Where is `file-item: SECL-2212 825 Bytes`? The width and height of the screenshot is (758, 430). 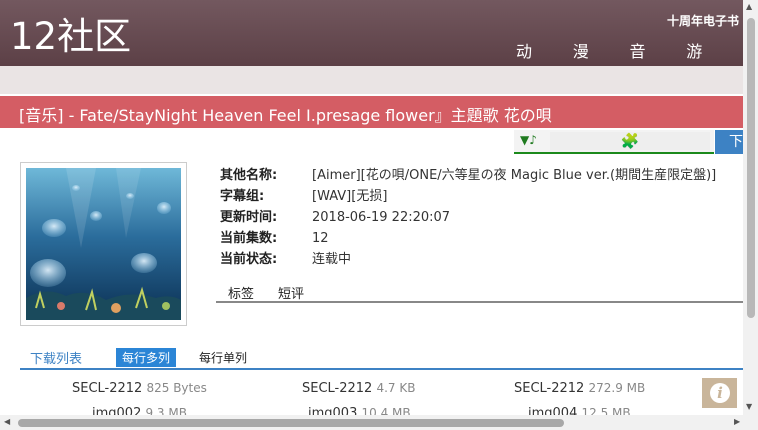
file-item: SECL-2212 825 Bytes is located at coordinates (139, 388).